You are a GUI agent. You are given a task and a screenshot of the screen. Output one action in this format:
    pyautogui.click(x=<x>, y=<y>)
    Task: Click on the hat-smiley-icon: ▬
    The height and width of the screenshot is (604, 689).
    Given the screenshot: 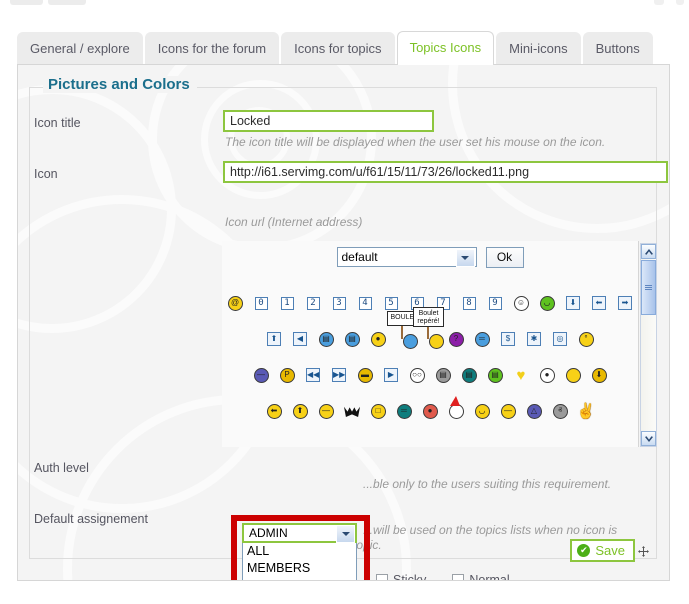 What is the action you would take?
    pyautogui.click(x=365, y=375)
    